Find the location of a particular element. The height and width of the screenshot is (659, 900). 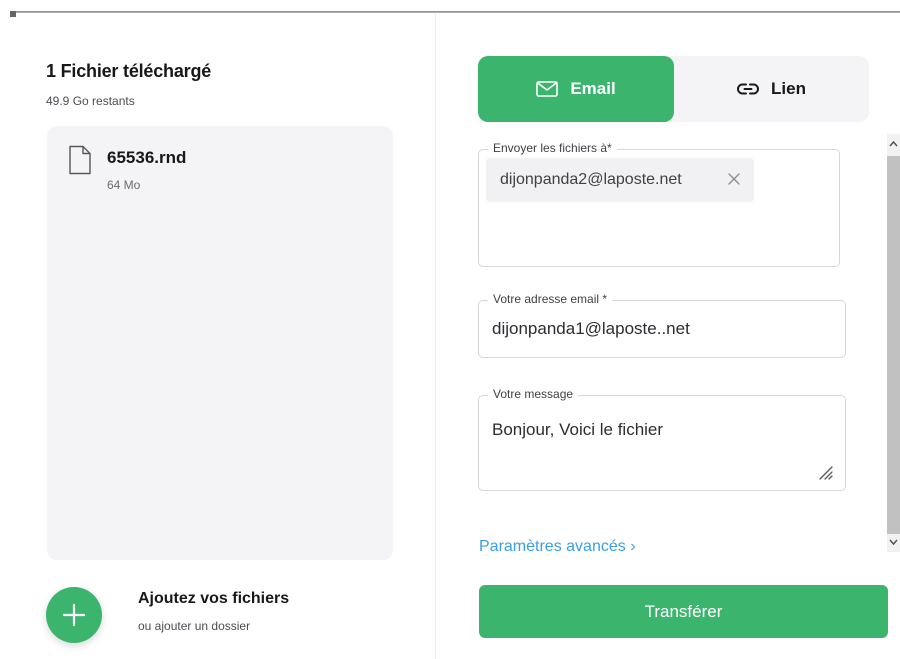

scroll-thumb is located at coordinates (893, 345).